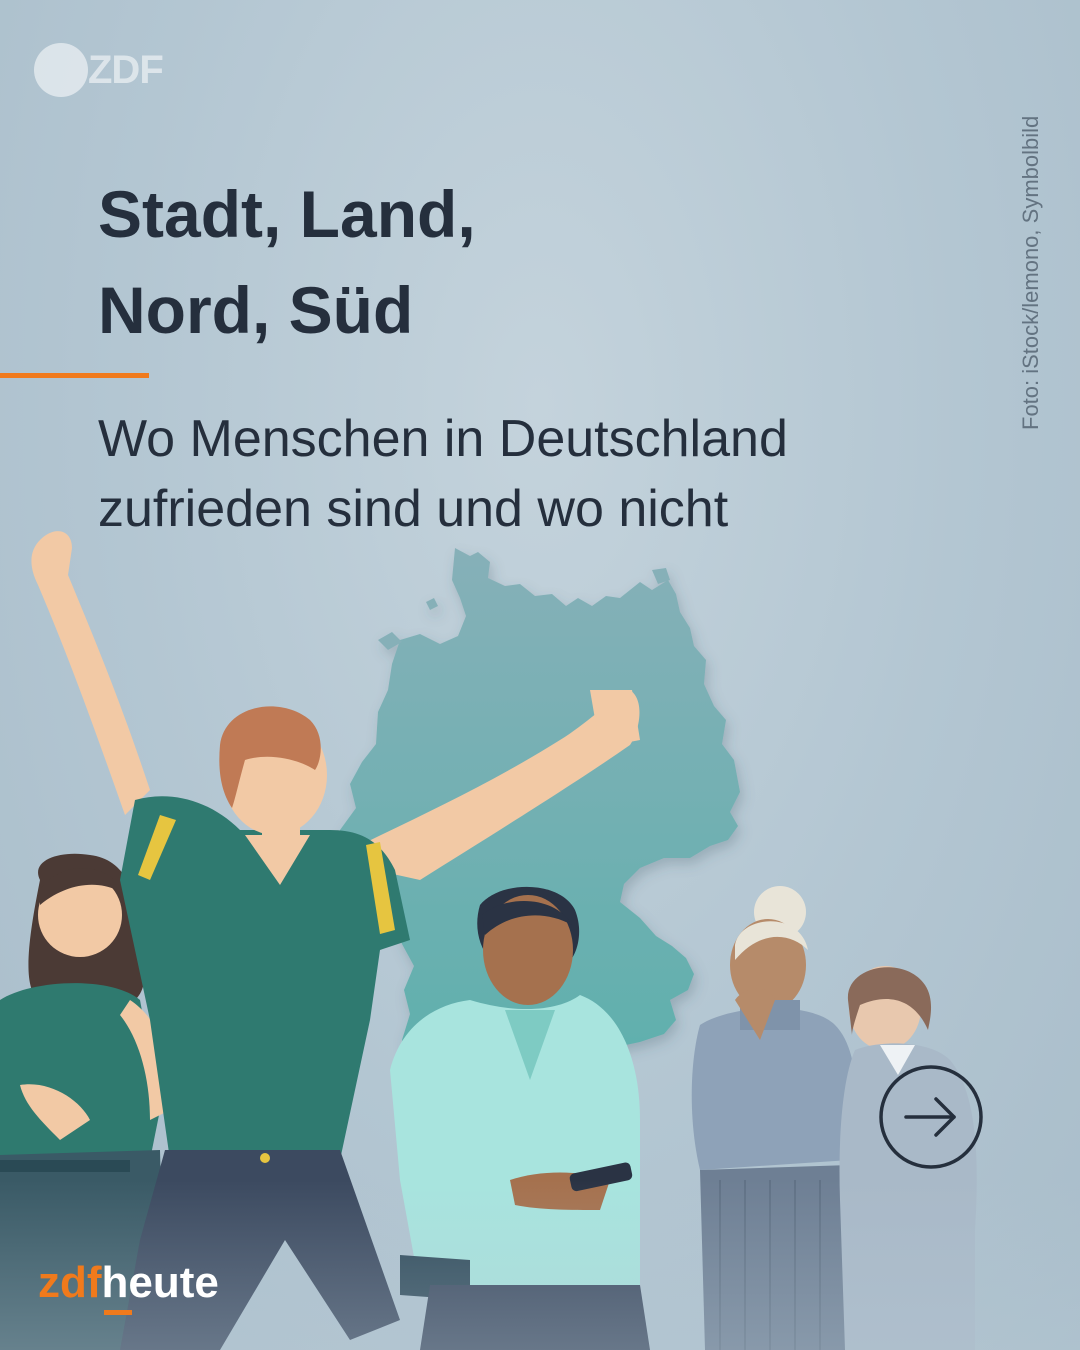  I want to click on zdfheute-logo: zdfheute, so click(128, 1288).